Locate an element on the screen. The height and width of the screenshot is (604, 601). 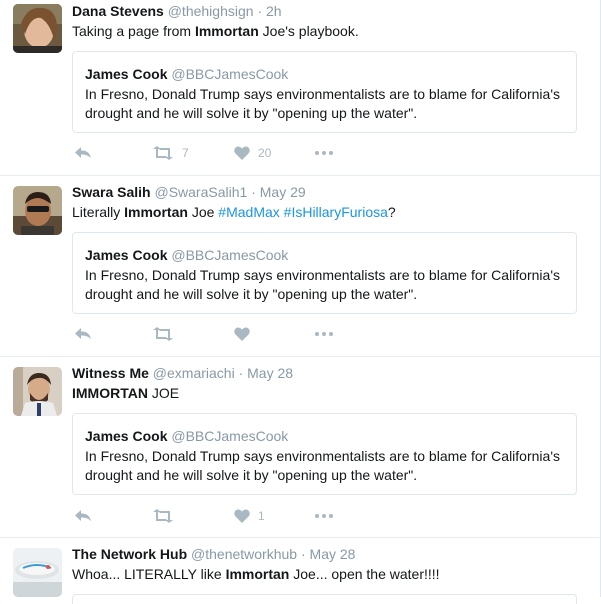
tweet-header: Swara Salih @SwaraSalih1 · May 29 is located at coordinates (189, 192).